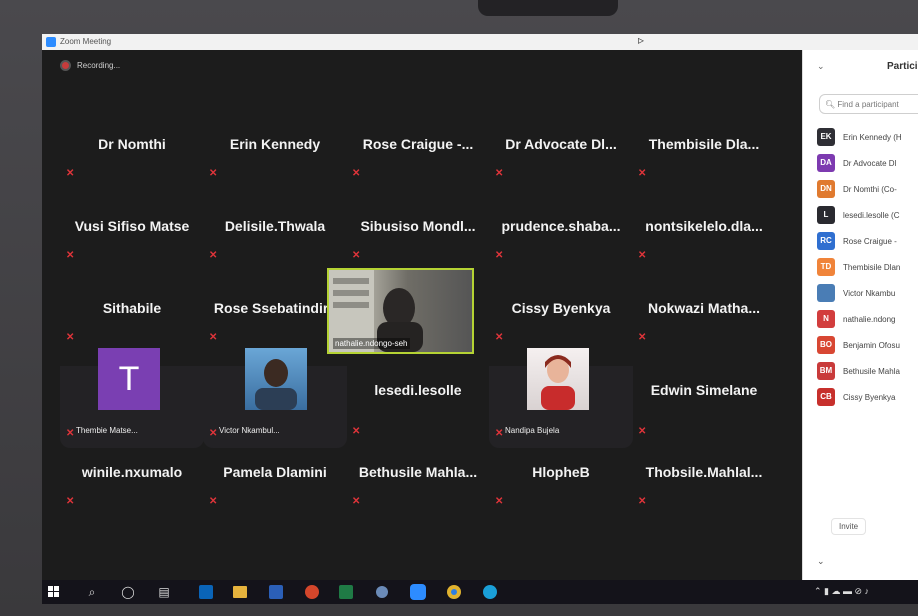 Image resolution: width=918 pixels, height=616 pixels. What do you see at coordinates (132, 489) in the screenshot?
I see `participant-tile: winile.nxumalo ✕` at bounding box center [132, 489].